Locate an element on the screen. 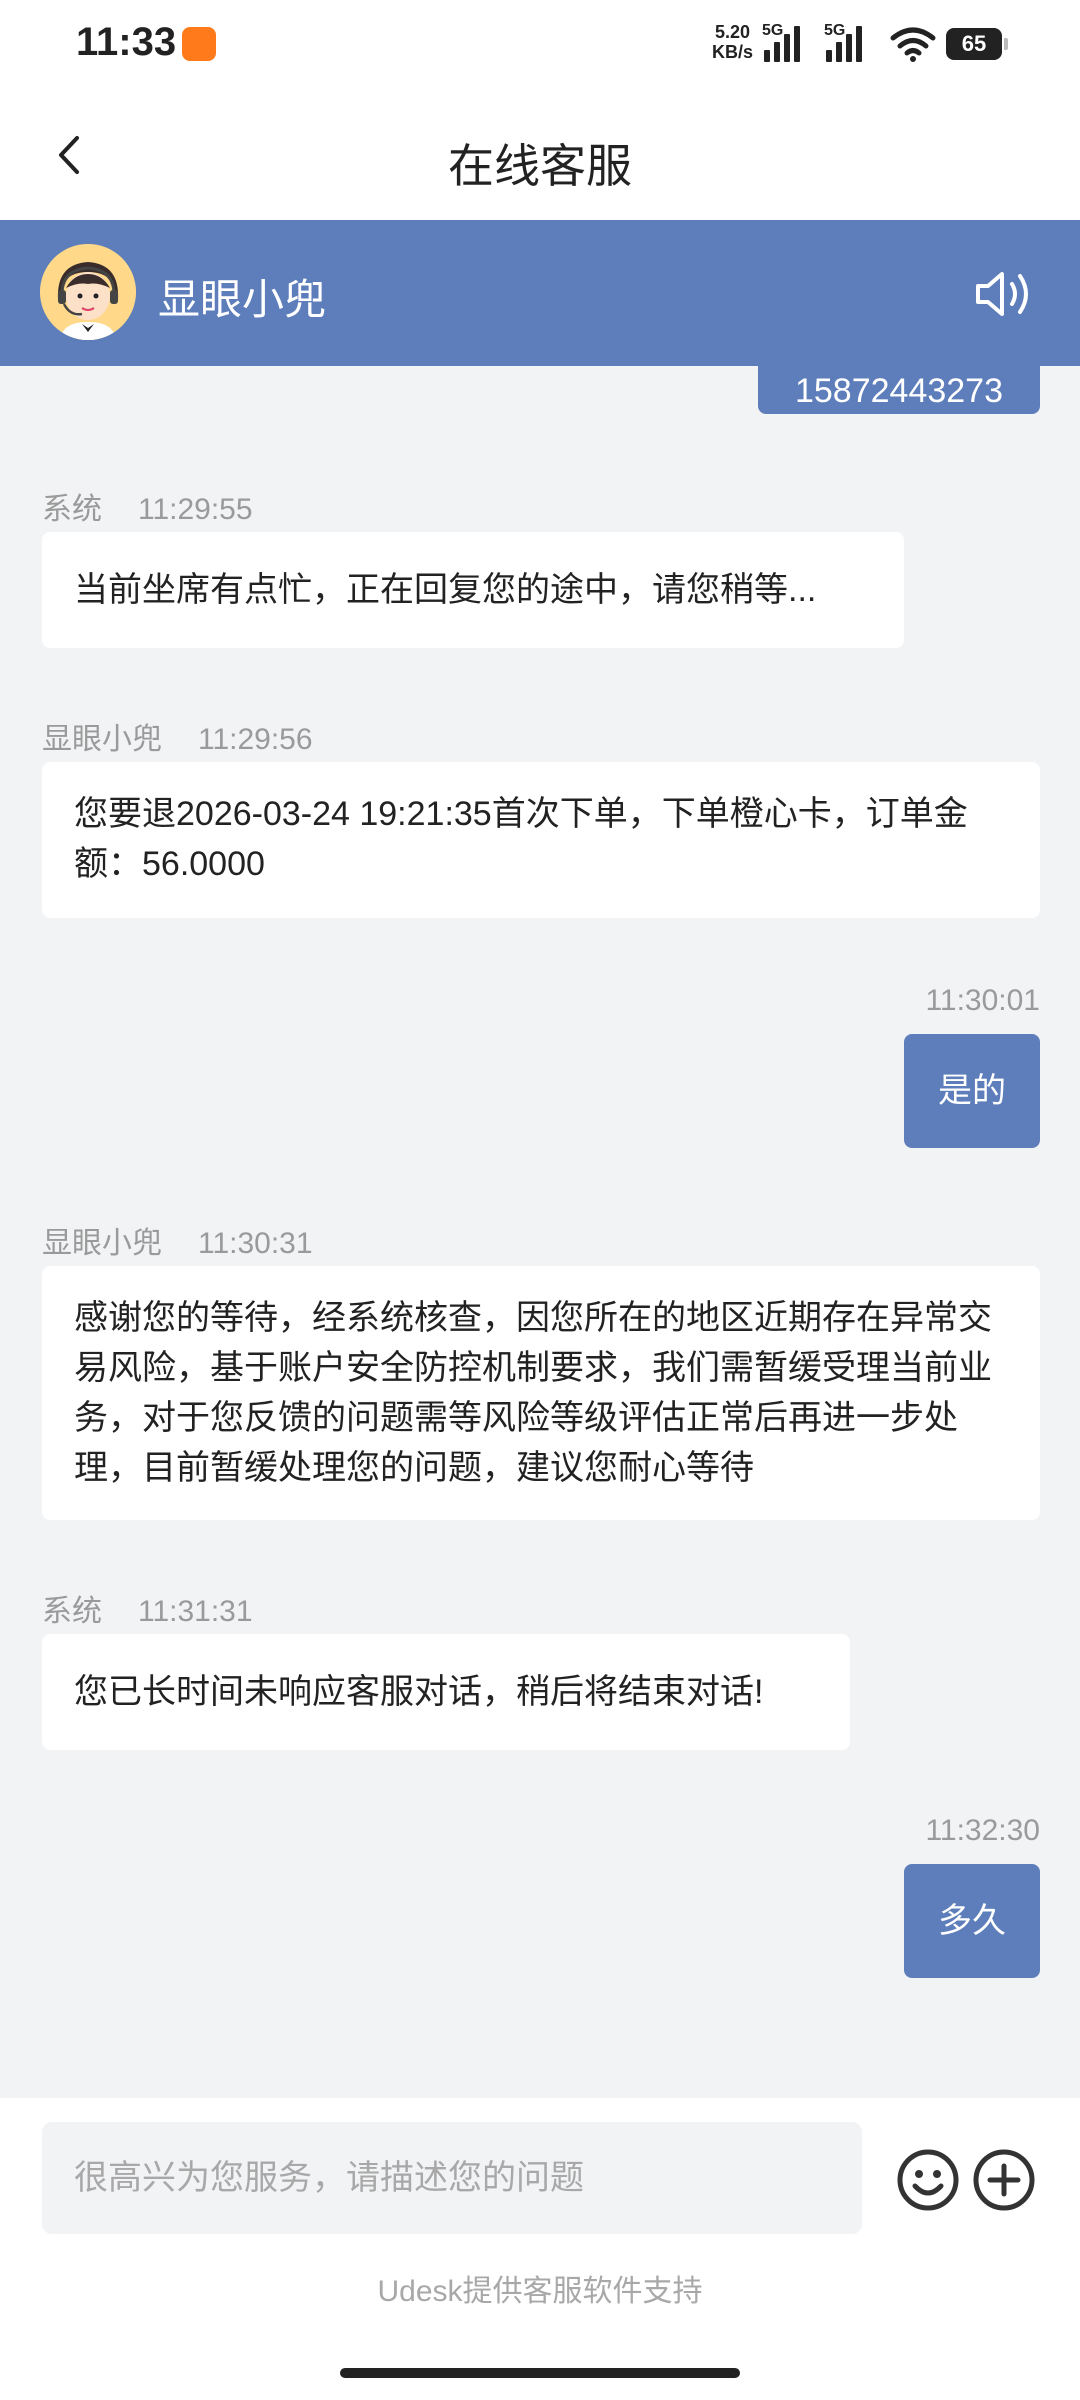 This screenshot has height=2400, width=1080. message-text: 是的 is located at coordinates (972, 1091).